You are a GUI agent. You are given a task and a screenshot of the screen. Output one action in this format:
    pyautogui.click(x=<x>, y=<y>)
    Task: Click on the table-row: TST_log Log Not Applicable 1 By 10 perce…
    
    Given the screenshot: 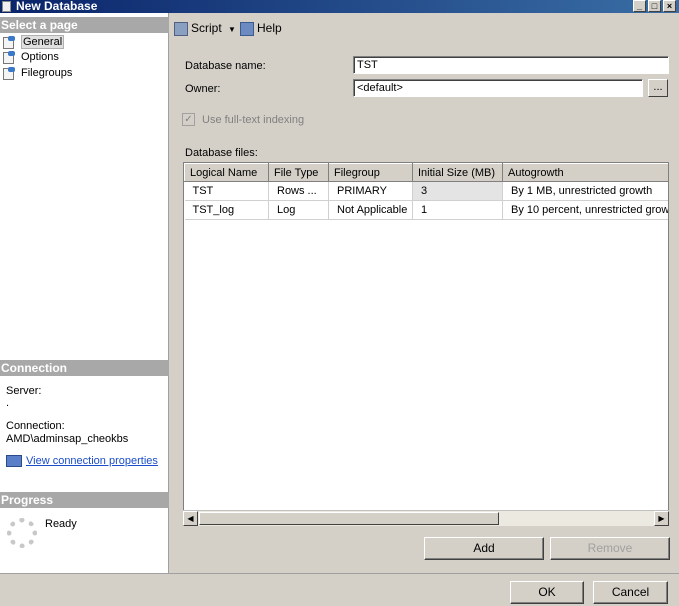 What is the action you would take?
    pyautogui.click(x=426, y=210)
    